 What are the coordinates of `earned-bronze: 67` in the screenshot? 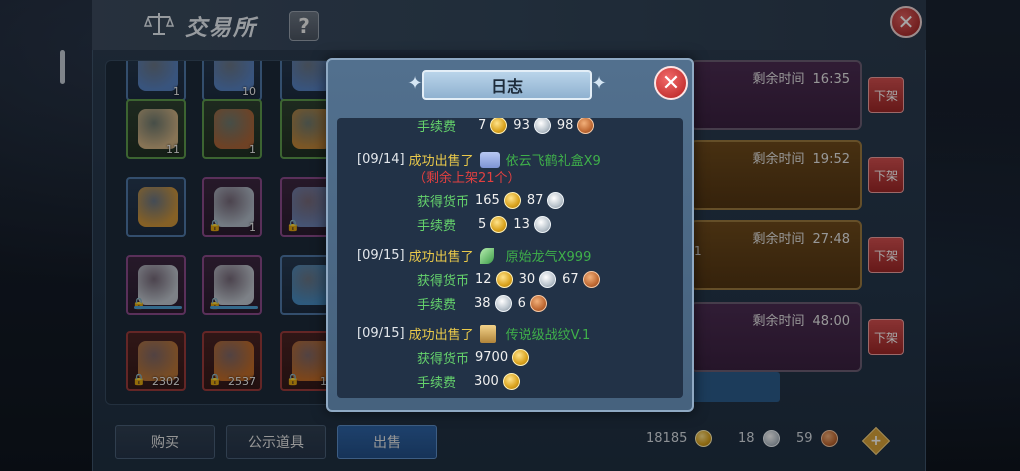 It's located at (570, 279).